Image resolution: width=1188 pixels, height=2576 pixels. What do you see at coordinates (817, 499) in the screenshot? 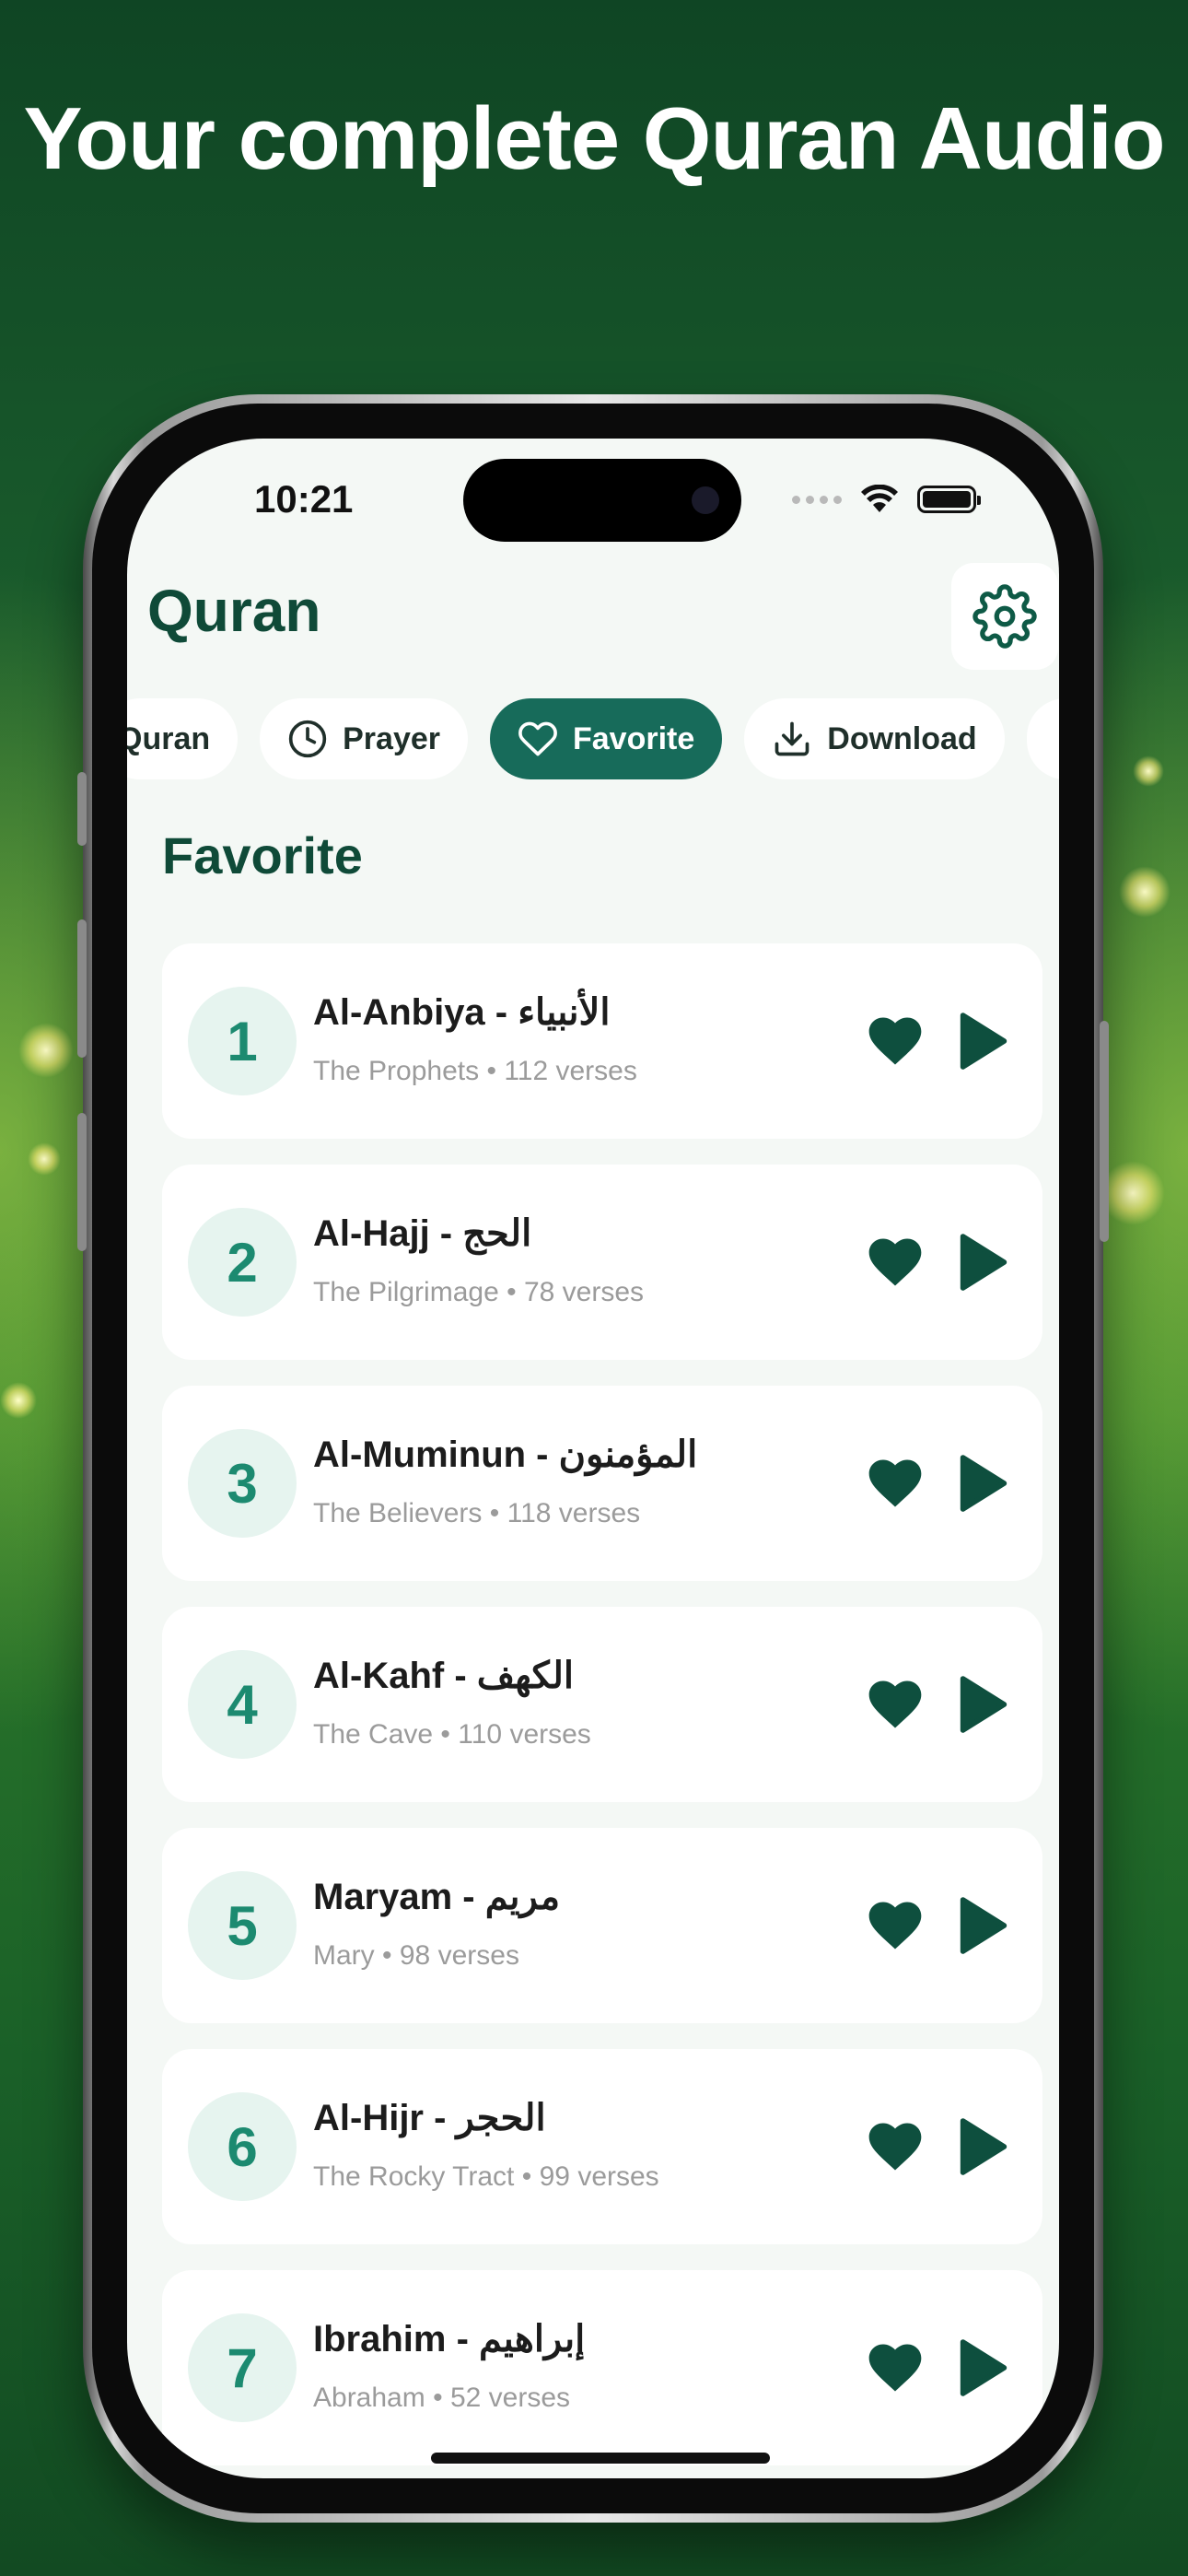
I see `signal-dots-icon` at bounding box center [817, 499].